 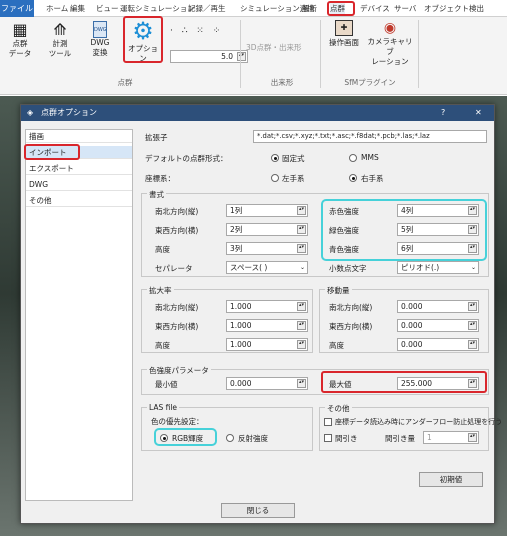 What do you see at coordinates (372, 178) in the screenshot?
I see `right-hand-label: 右手系` at bounding box center [372, 178].